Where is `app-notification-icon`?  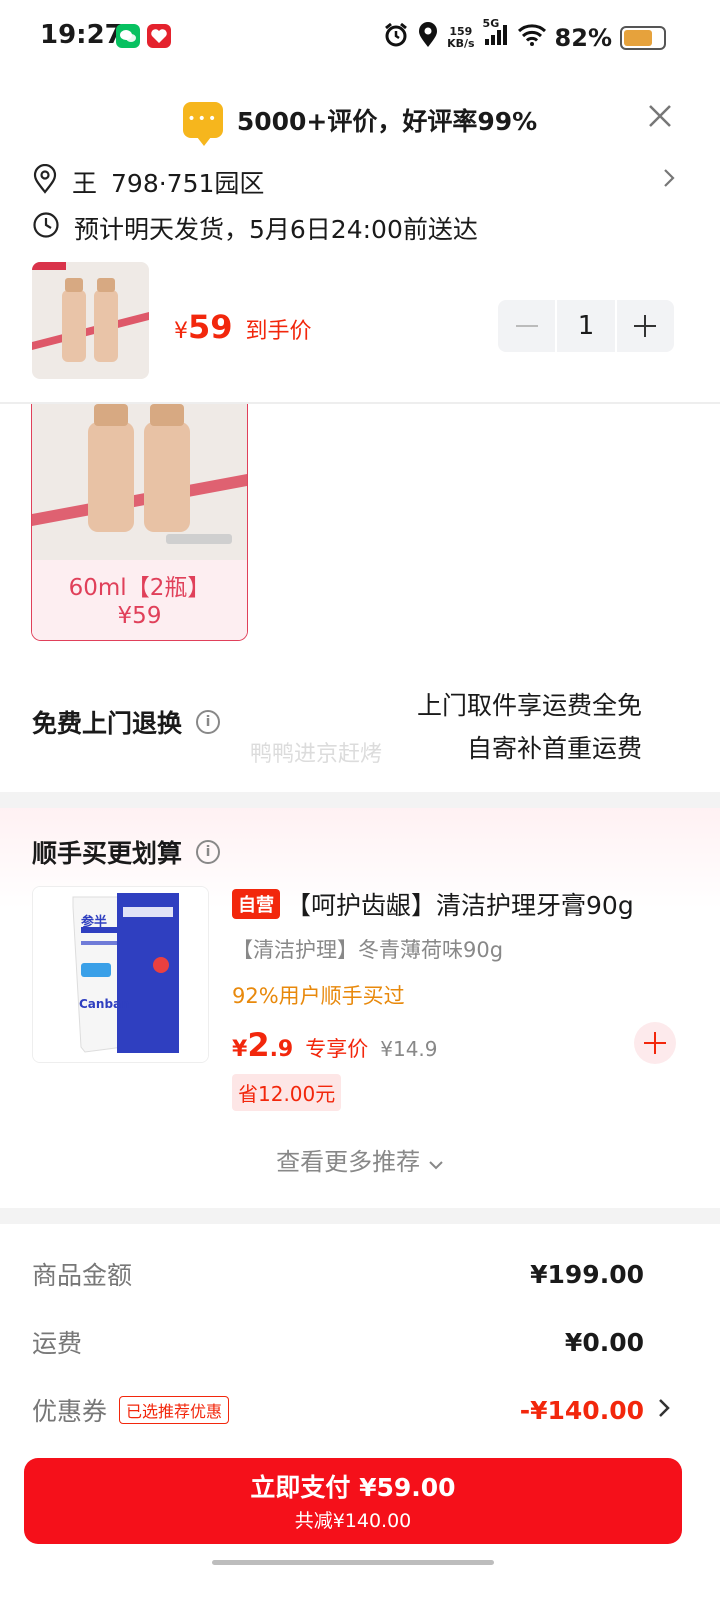 app-notification-icon is located at coordinates (159, 36).